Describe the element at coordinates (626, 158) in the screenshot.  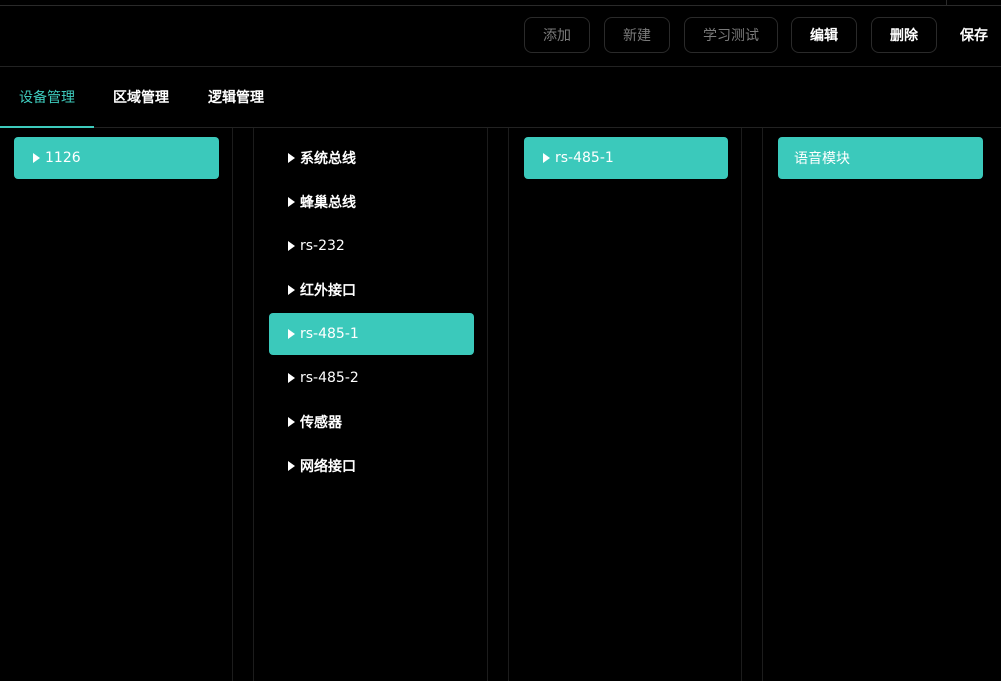
I see `tree-node-rs-485-1-child: rs-485-1` at that location.